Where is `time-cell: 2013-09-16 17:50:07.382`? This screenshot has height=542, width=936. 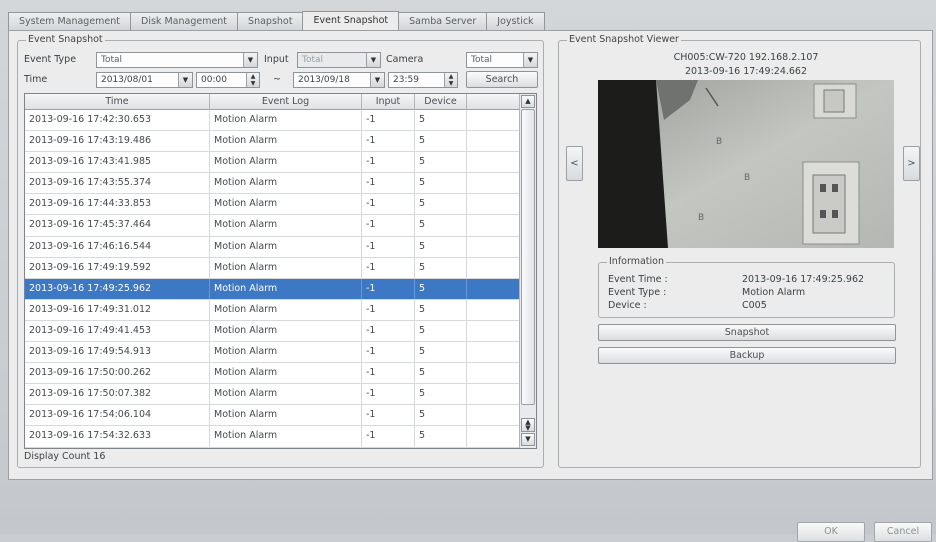
time-cell: 2013-09-16 17:50:07.382 is located at coordinates (117, 394).